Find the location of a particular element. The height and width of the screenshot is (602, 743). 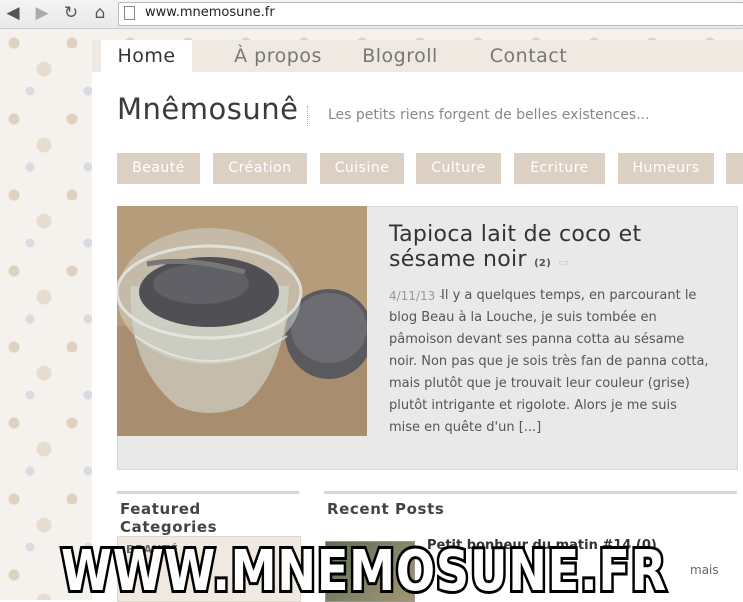

featured-post-image is located at coordinates (242, 321).